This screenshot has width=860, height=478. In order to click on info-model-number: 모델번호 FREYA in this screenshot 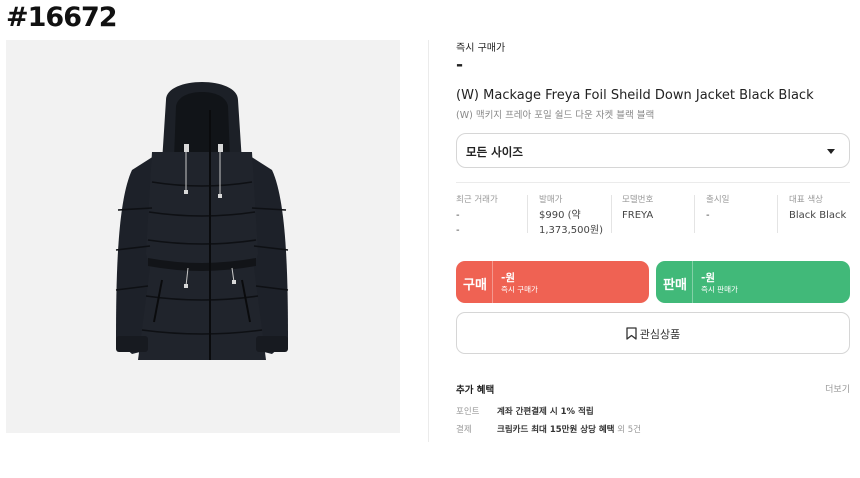, I will do `click(637, 207)`.